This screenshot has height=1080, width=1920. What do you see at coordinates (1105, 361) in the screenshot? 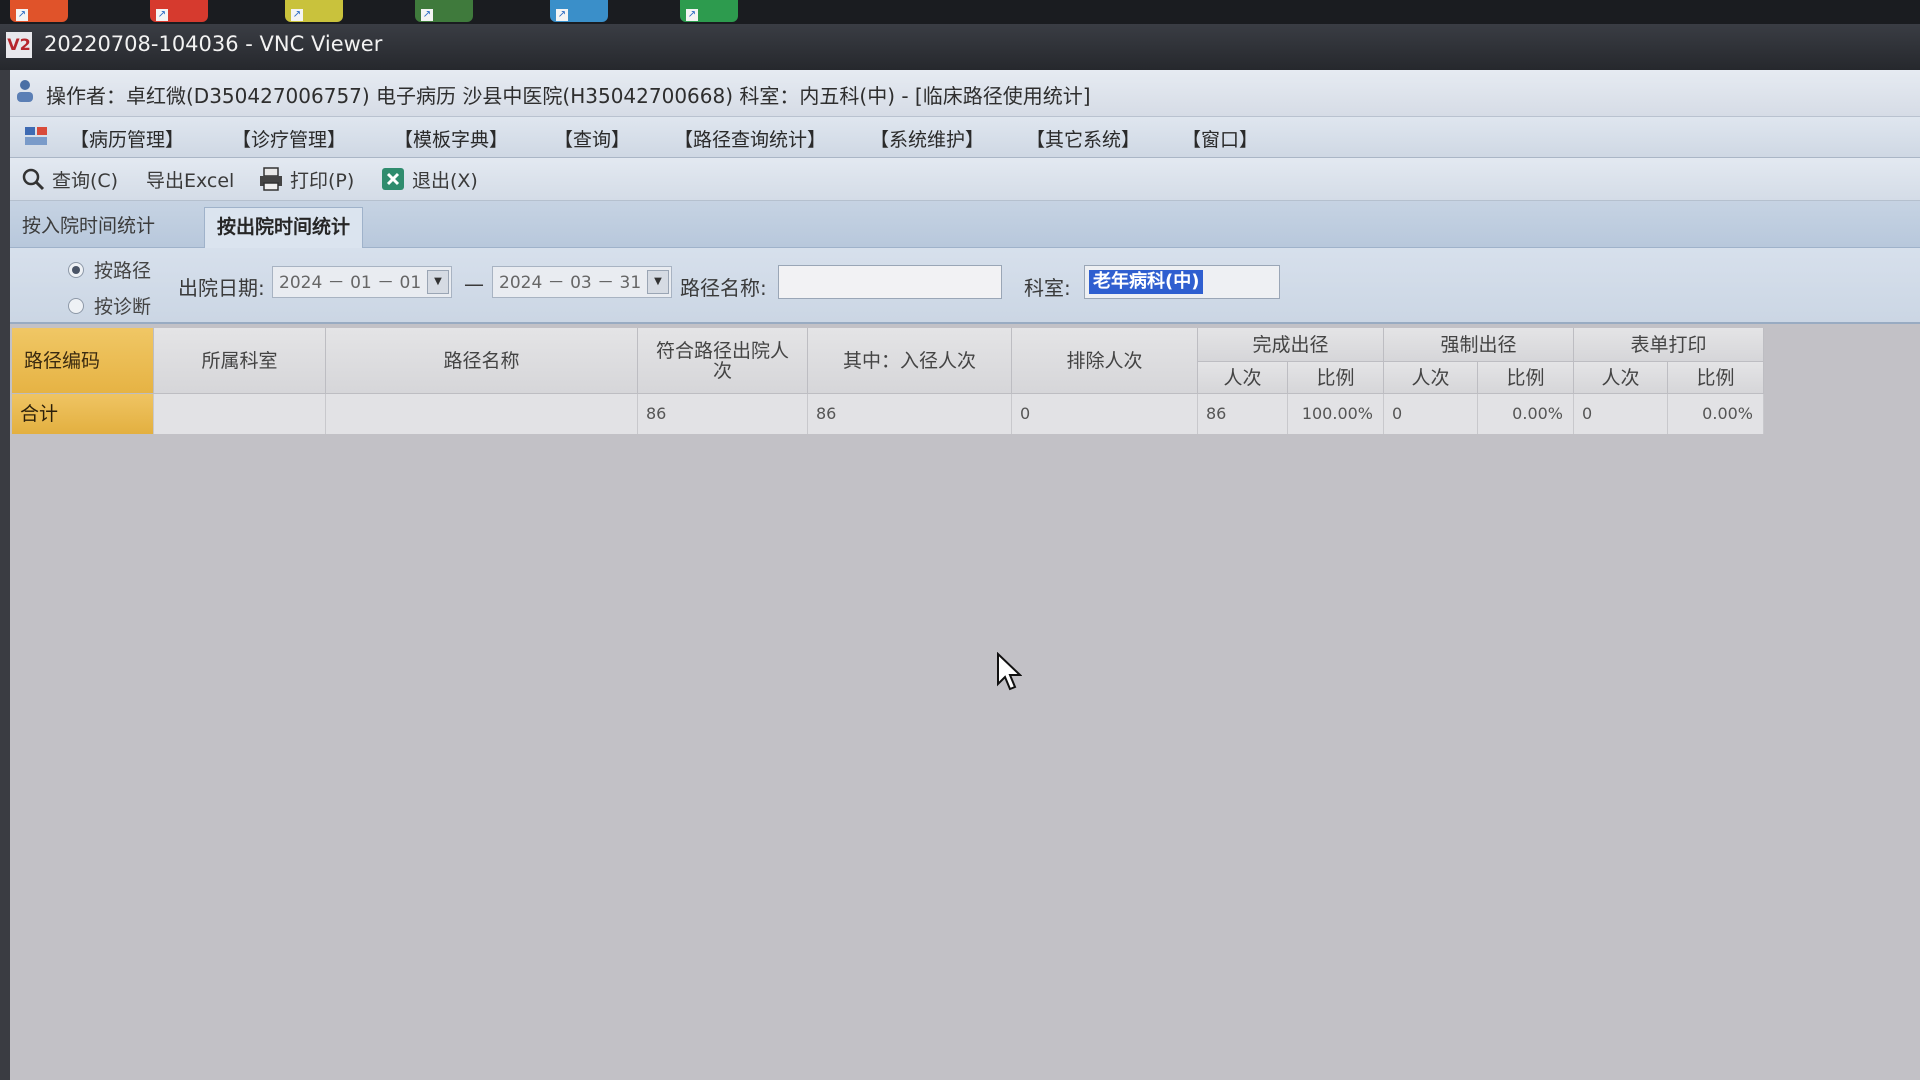
I see `col-header-excluded: 排除人次` at bounding box center [1105, 361].